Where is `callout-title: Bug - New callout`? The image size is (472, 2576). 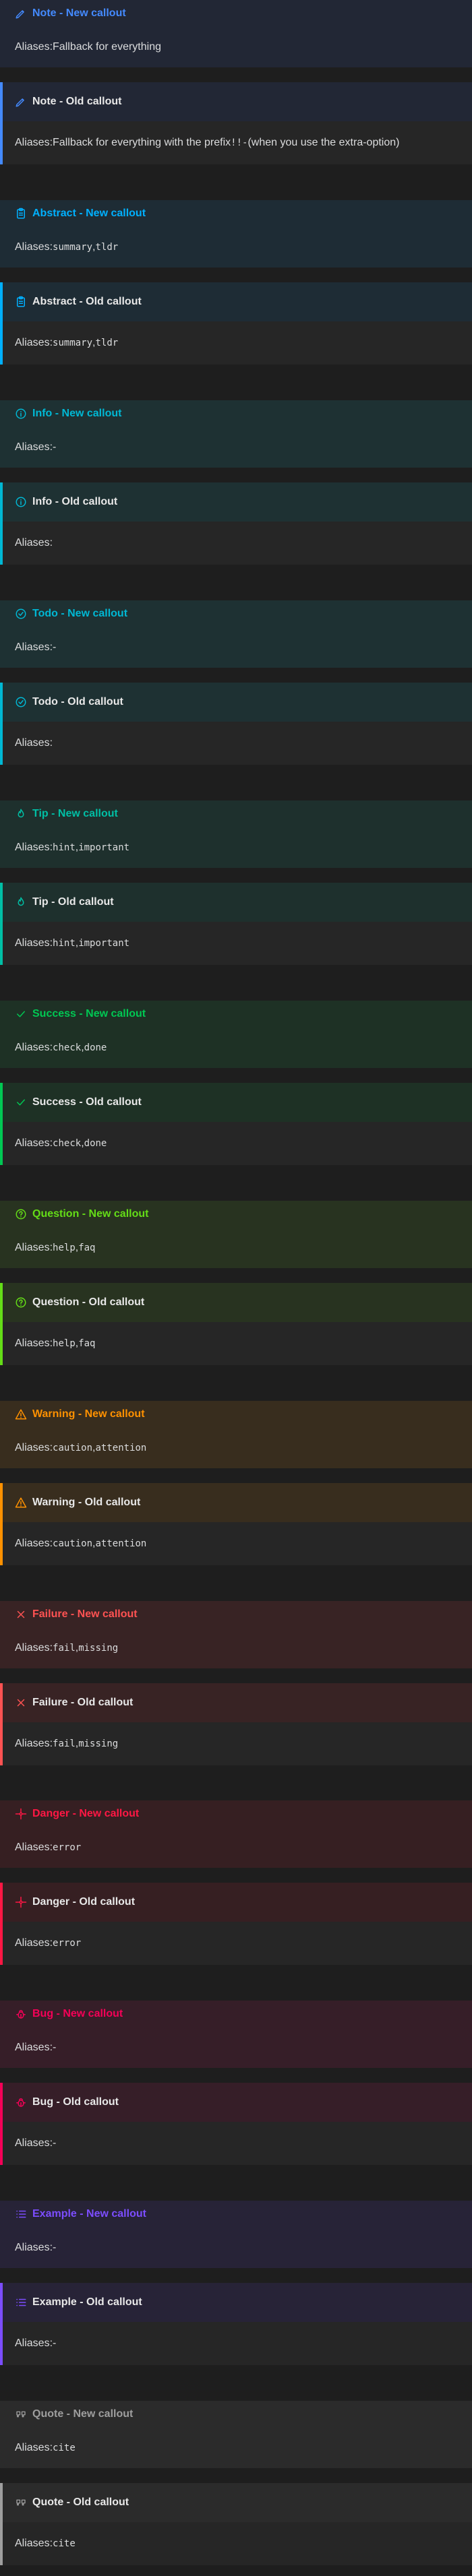 callout-title: Bug - New callout is located at coordinates (236, 2014).